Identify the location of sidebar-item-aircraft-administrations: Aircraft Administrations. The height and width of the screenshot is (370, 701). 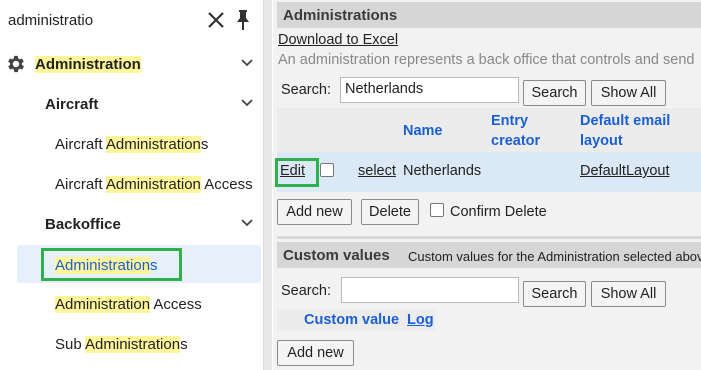
(131, 144).